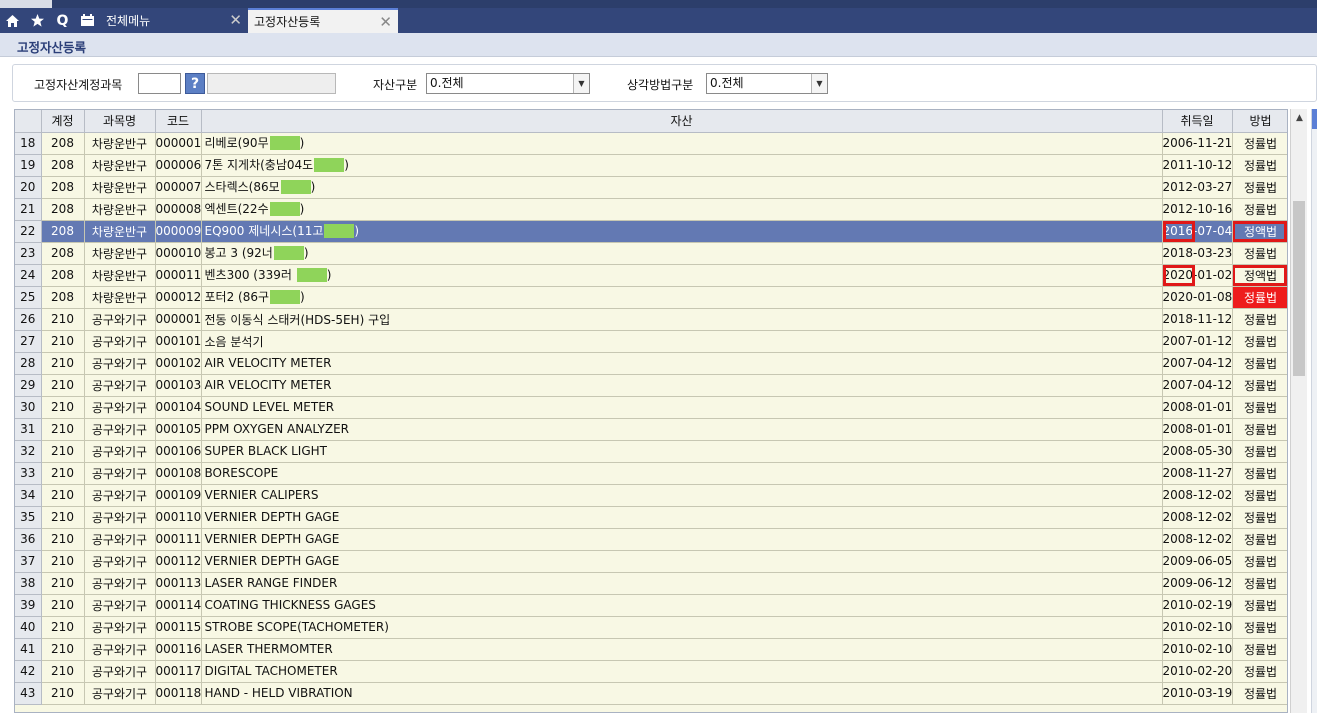 The width and height of the screenshot is (1317, 713). I want to click on cell-acquired-date: 2018-11-12, so click(1197, 319).